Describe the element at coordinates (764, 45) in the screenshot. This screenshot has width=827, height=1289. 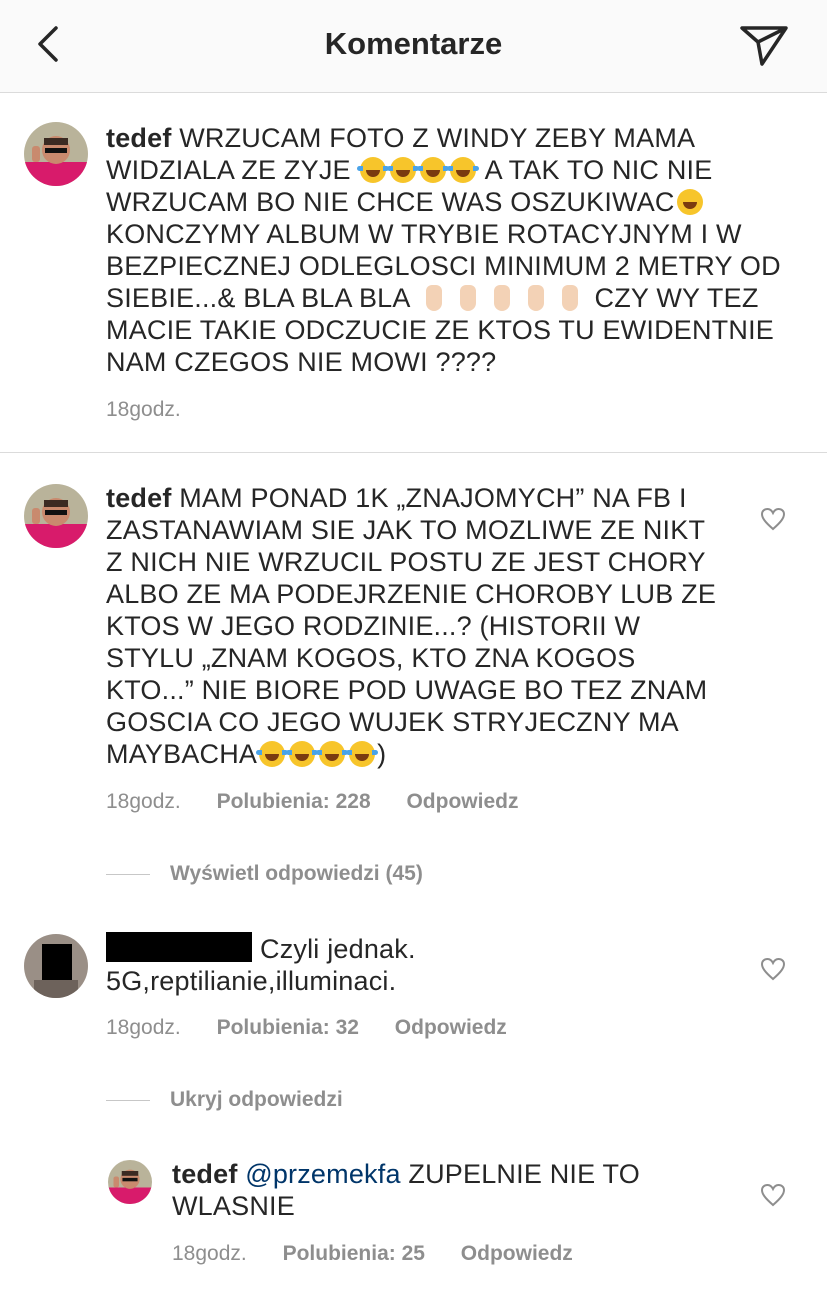
I see `paper-plane-icon` at that location.